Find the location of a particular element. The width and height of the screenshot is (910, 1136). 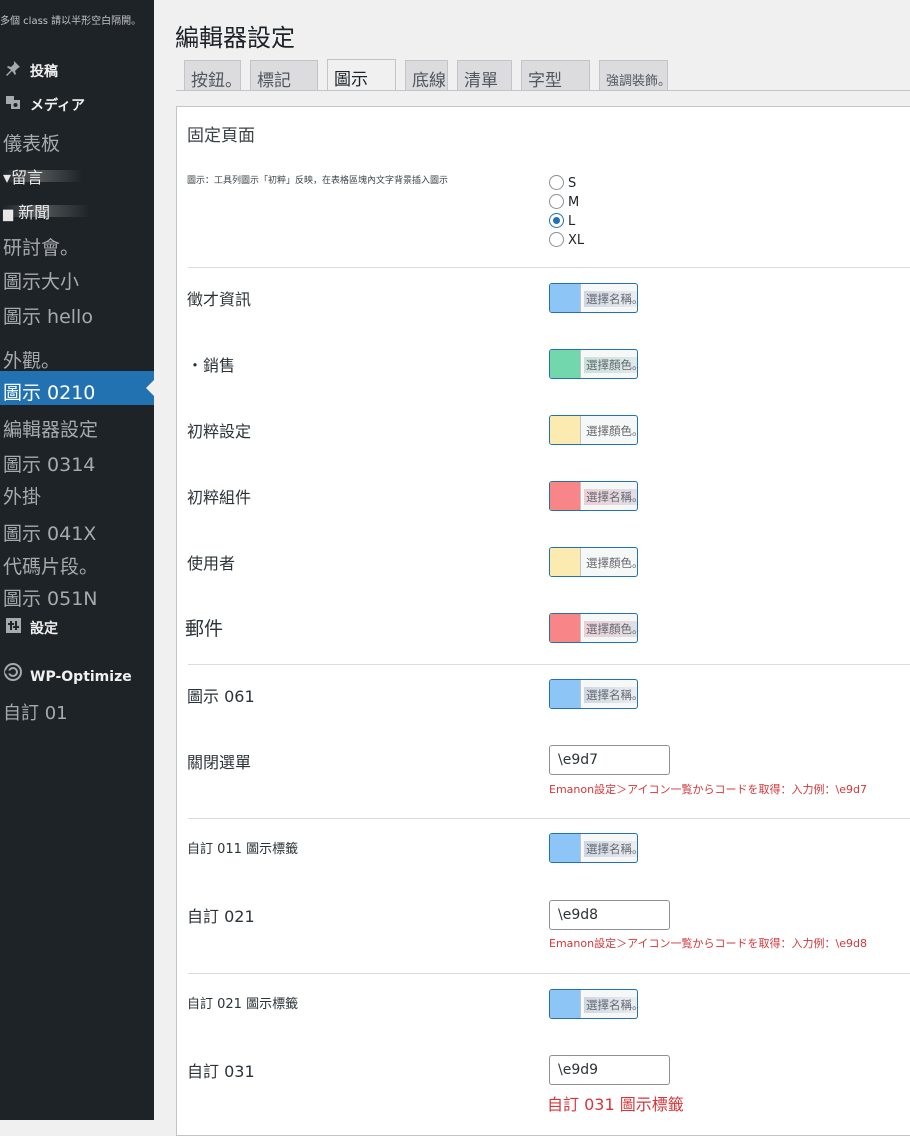

color-picker-recruit: 選擇名稱。 is located at coordinates (593, 298).